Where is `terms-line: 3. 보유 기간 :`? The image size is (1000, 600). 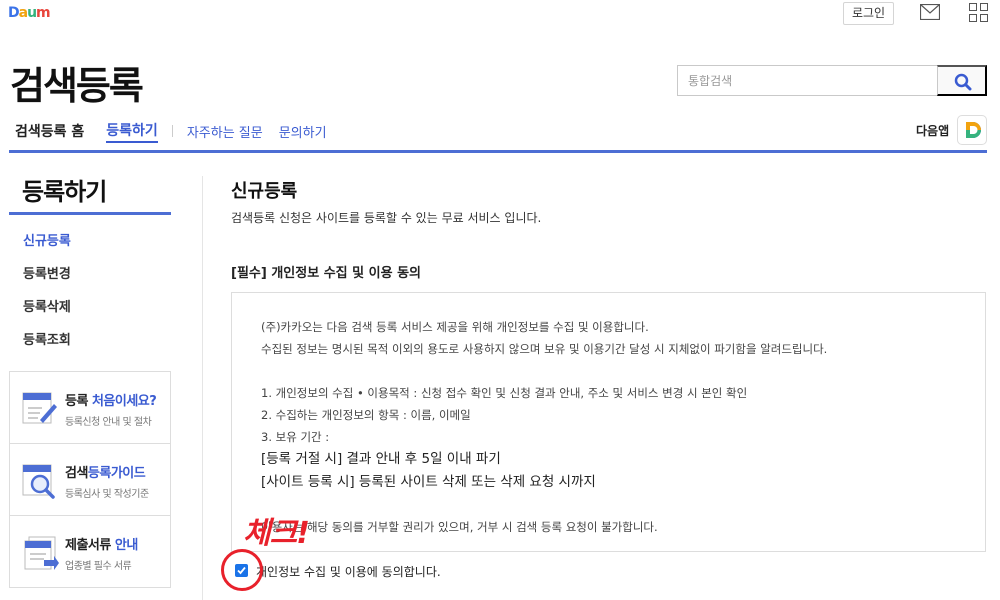 terms-line: 3. 보유 기간 : is located at coordinates (295, 437).